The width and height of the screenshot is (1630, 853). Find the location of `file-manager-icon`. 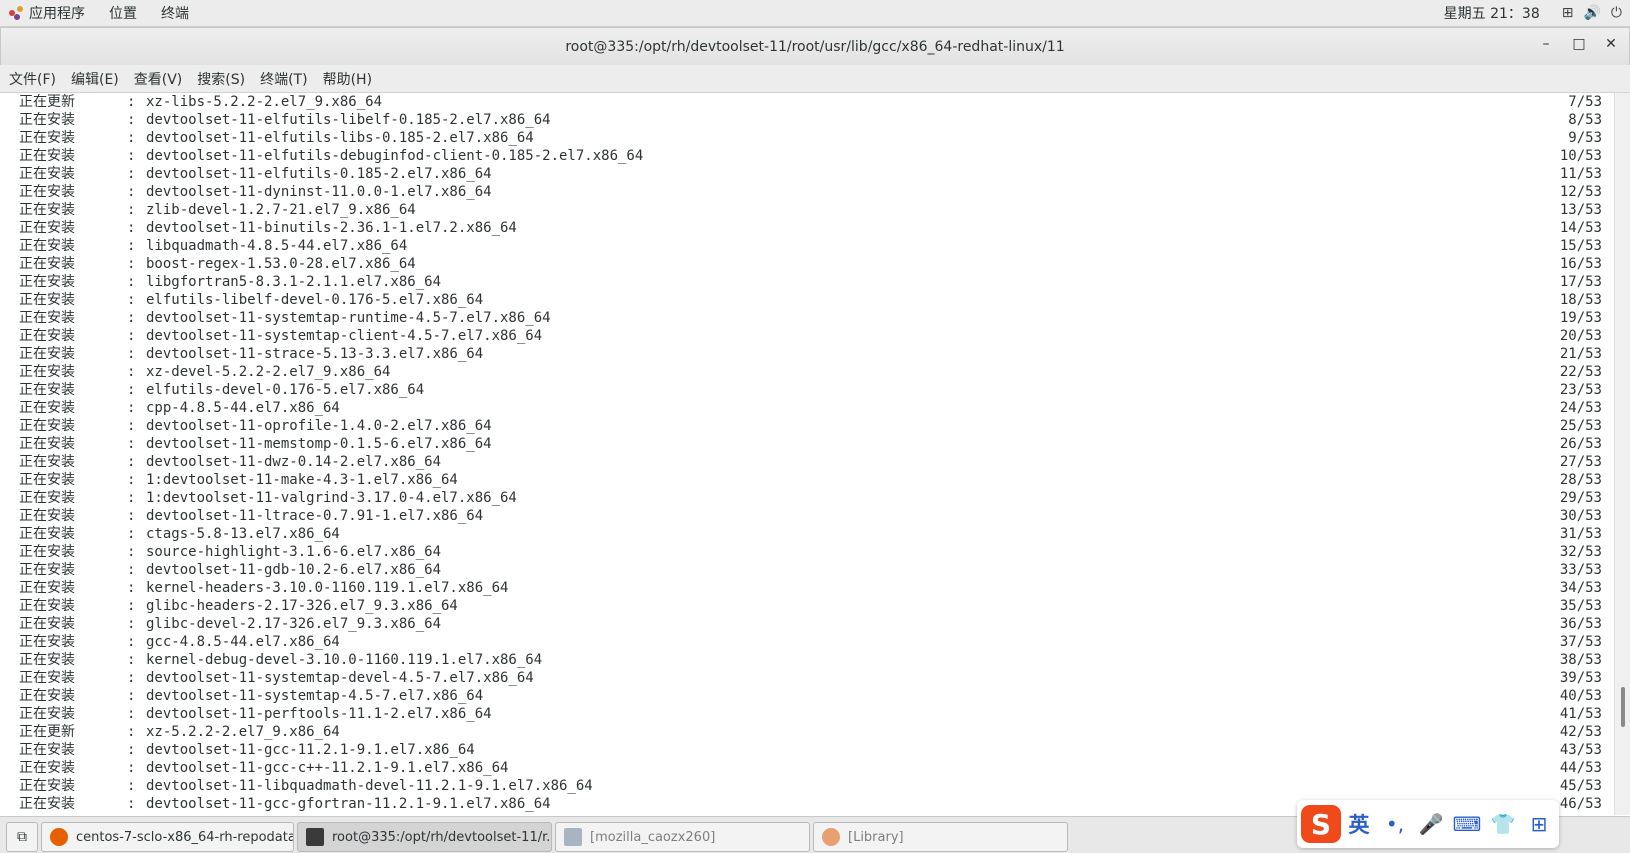

file-manager-icon is located at coordinates (573, 837).